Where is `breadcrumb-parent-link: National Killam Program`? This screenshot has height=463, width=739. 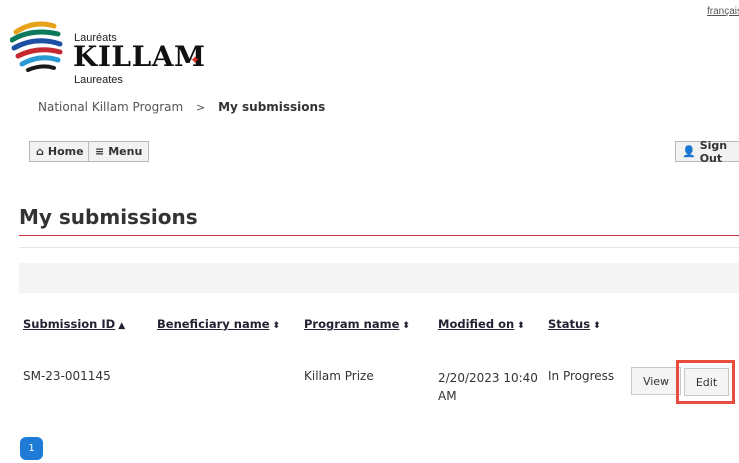
breadcrumb-parent-link: National Killam Program is located at coordinates (110, 107).